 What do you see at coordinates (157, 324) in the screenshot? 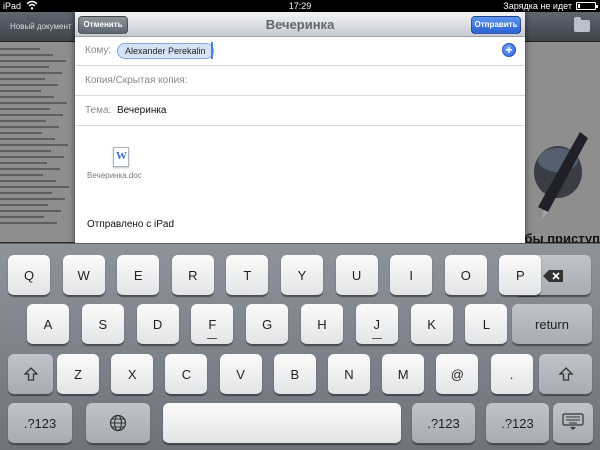
I see `key-d: D` at bounding box center [157, 324].